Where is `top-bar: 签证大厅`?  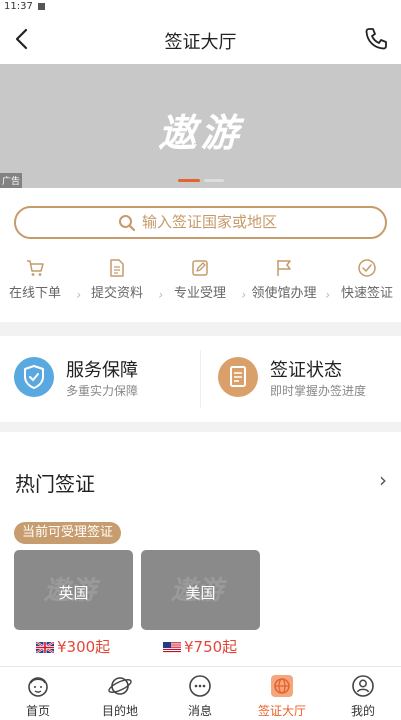 top-bar: 签证大厅 is located at coordinates (200, 39).